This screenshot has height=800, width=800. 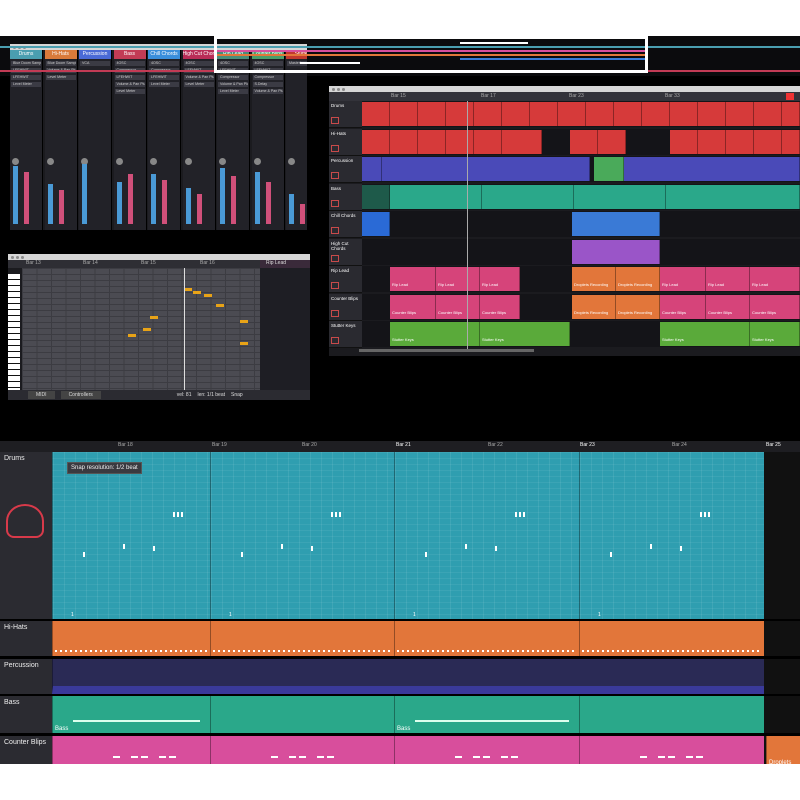 I want to click on controllers-tab: Controllers, so click(x=80, y=395).